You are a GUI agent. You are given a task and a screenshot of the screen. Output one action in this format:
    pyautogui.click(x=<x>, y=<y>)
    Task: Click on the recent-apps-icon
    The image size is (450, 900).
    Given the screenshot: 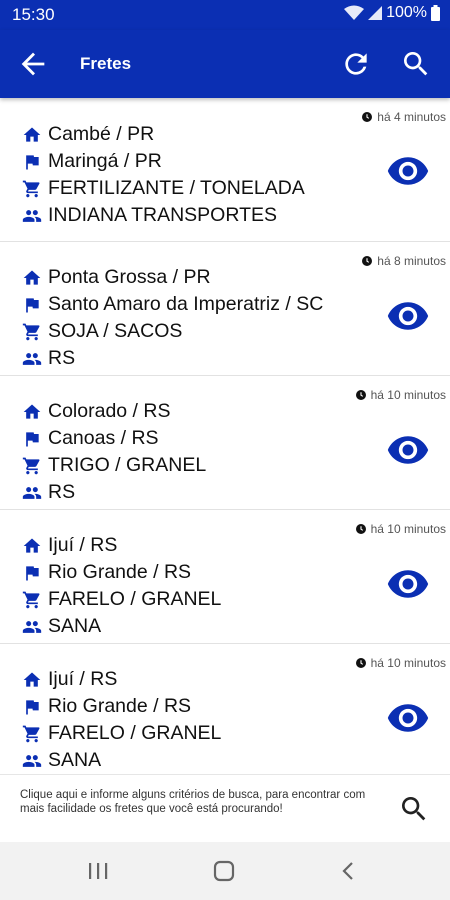 What is the action you would take?
    pyautogui.click(x=98, y=871)
    